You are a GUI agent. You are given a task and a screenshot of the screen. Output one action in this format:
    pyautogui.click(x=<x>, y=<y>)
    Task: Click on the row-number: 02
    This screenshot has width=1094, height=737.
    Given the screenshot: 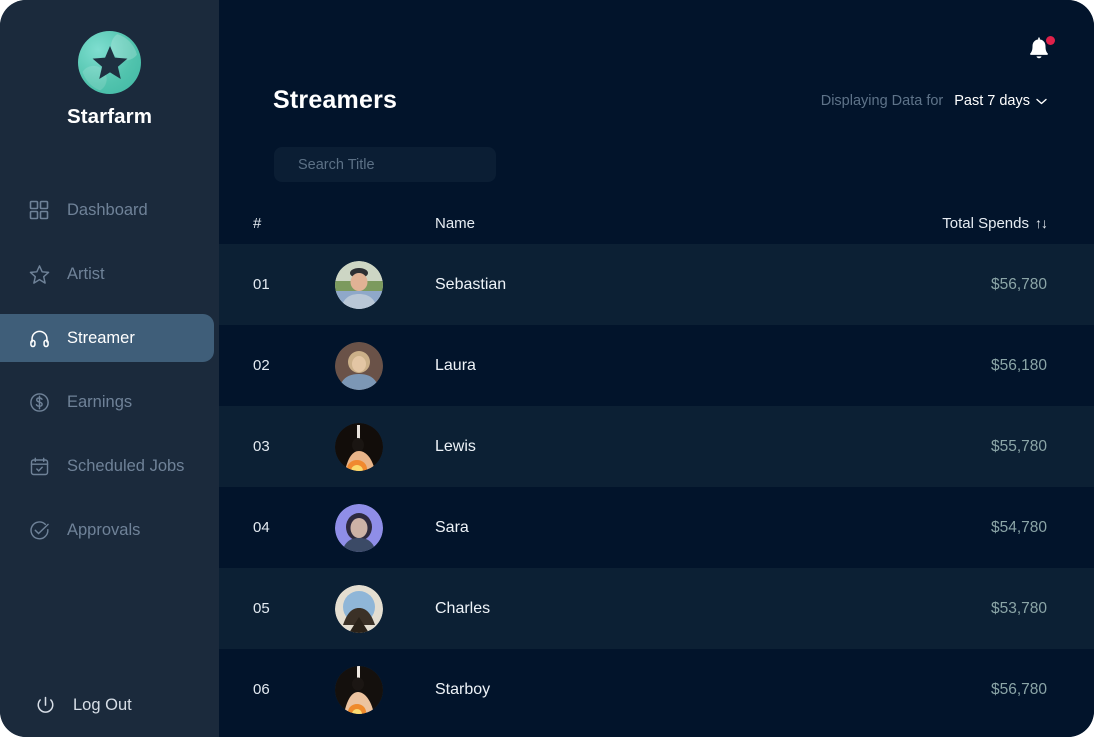 What is the action you would take?
    pyautogui.click(x=261, y=365)
    